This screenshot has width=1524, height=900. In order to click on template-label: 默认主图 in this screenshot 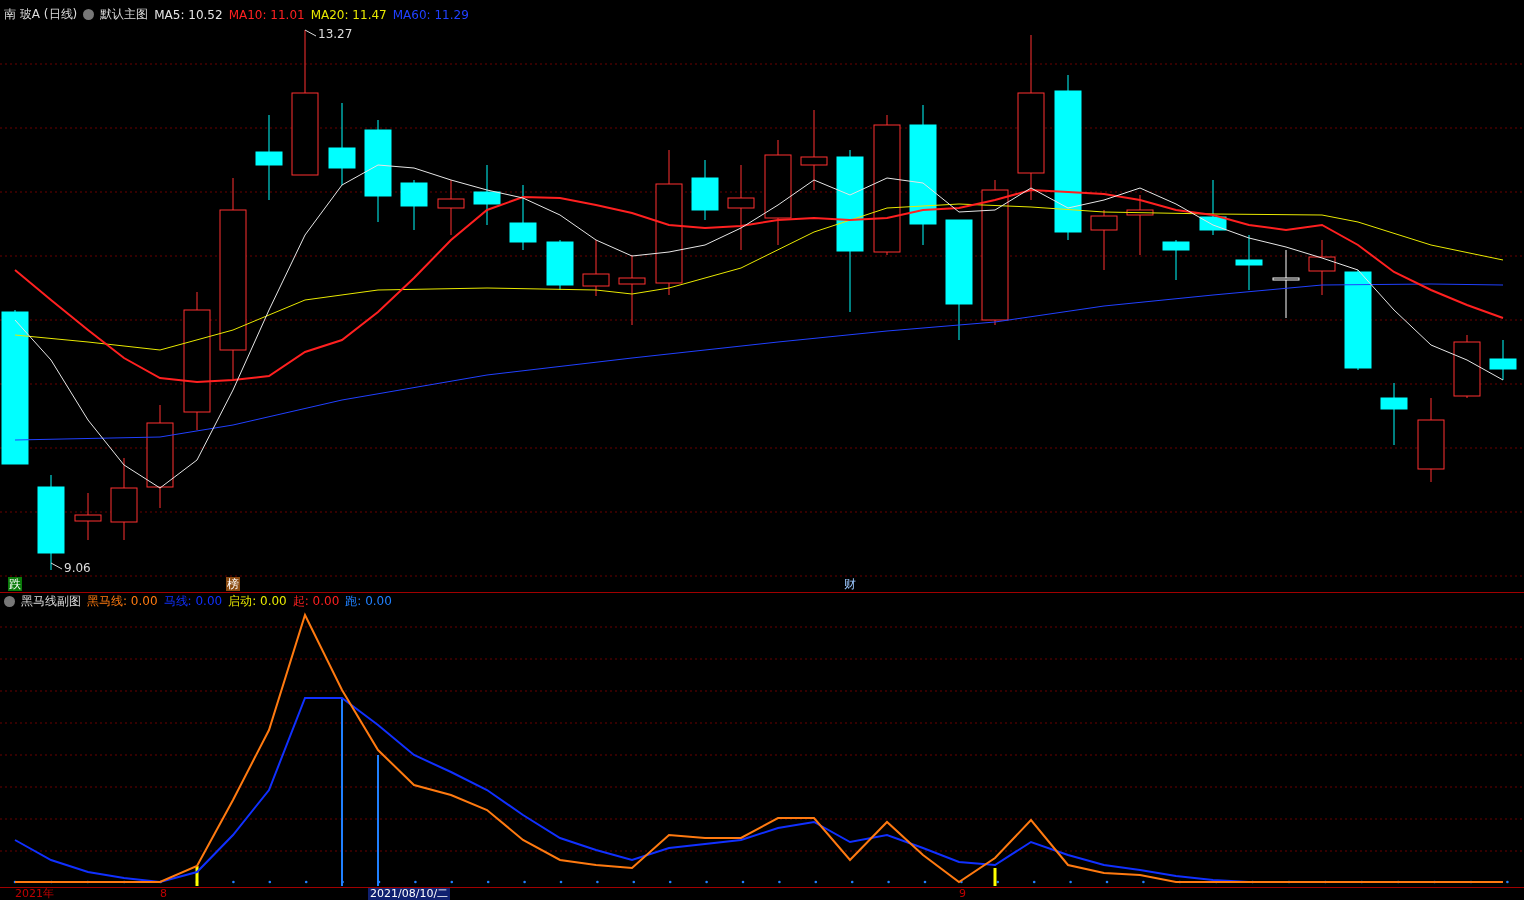, I will do `click(124, 14)`.